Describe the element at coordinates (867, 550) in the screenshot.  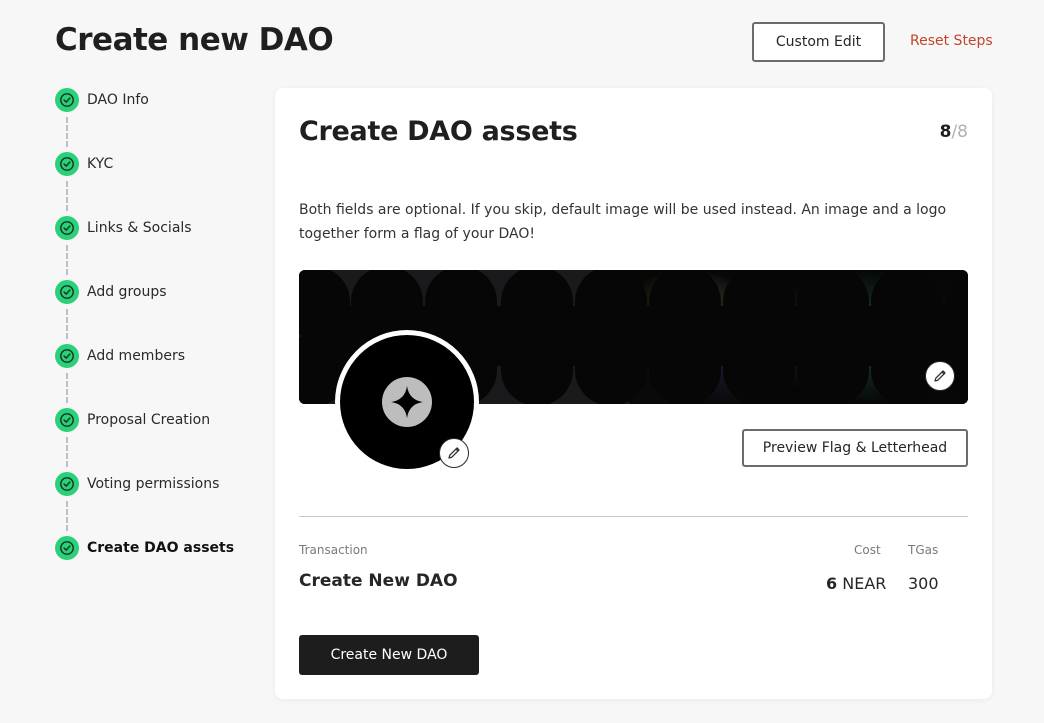
I see `cost-label: Cost` at that location.